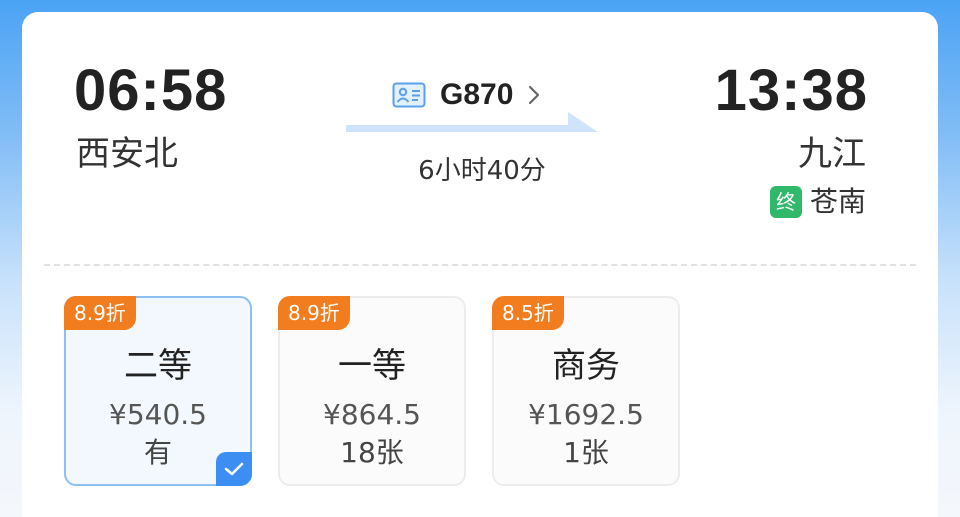  What do you see at coordinates (234, 469) in the screenshot?
I see `selected-check-icon` at bounding box center [234, 469].